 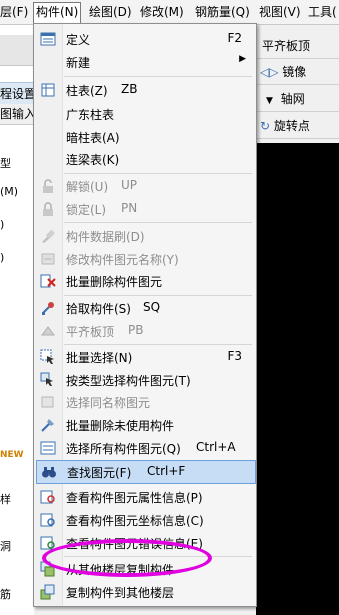 What do you see at coordinates (269, 101) in the screenshot?
I see `dropdown-arrow-icon: ▼` at bounding box center [269, 101].